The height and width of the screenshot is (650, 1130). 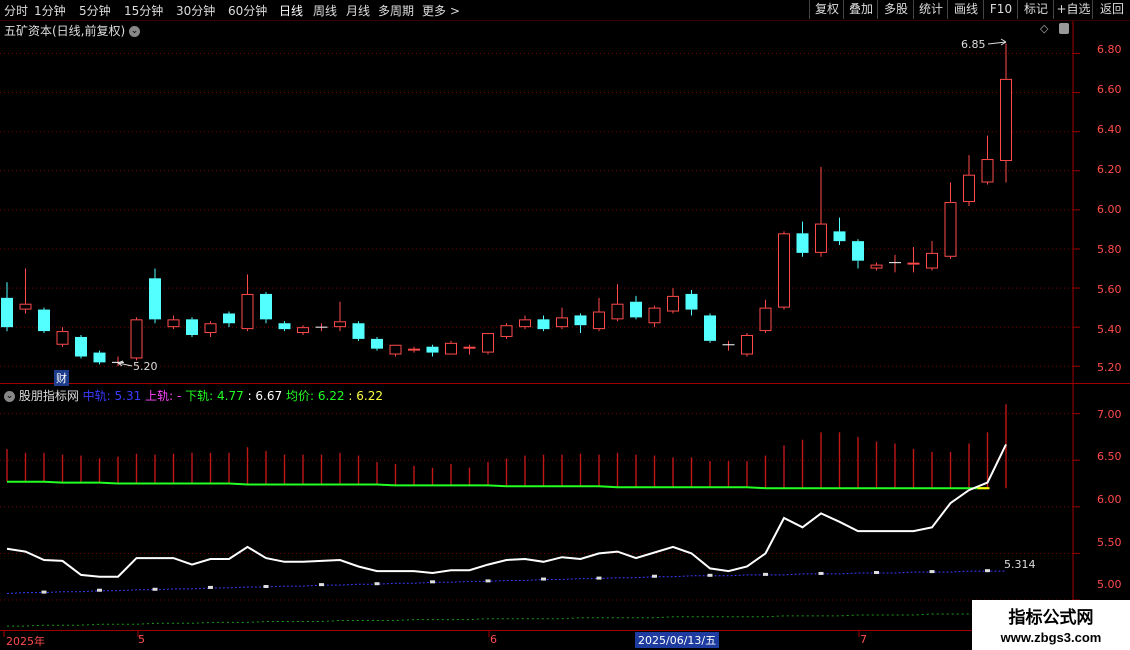 I want to click on finance-marker: 财, so click(x=61, y=378).